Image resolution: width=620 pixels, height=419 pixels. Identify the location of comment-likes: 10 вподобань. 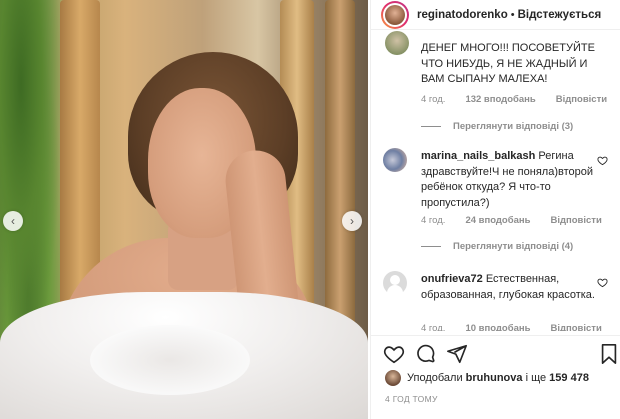
(497, 327).